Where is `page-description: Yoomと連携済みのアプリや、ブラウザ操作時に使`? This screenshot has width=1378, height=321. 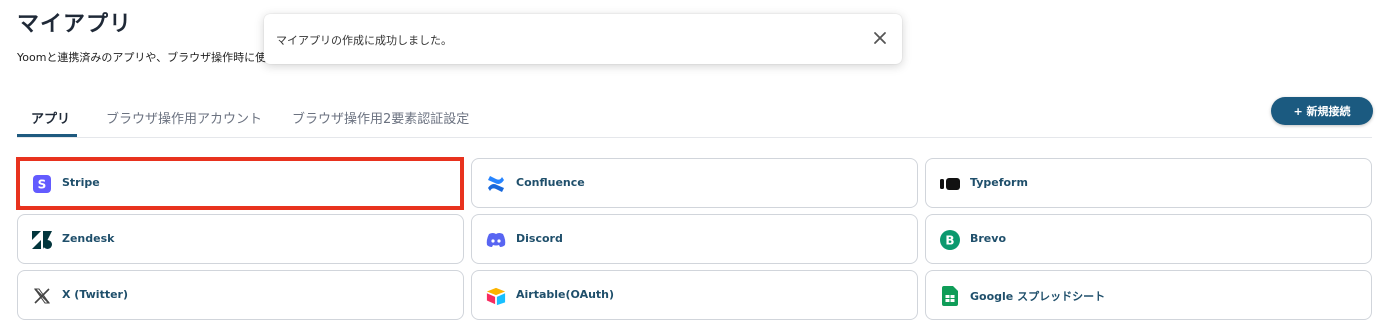
page-description: Yoomと連携済みのアプリや、ブラウザ操作時に使 is located at coordinates (142, 57).